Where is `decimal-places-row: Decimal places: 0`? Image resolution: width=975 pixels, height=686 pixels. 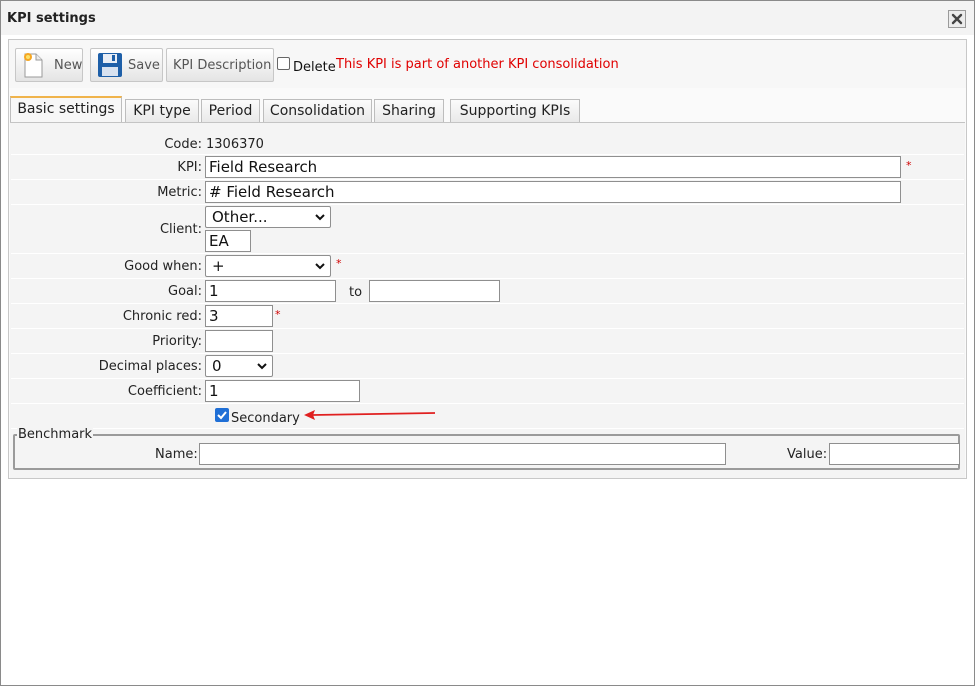
decimal-places-row: Decimal places: 0 is located at coordinates (487, 366).